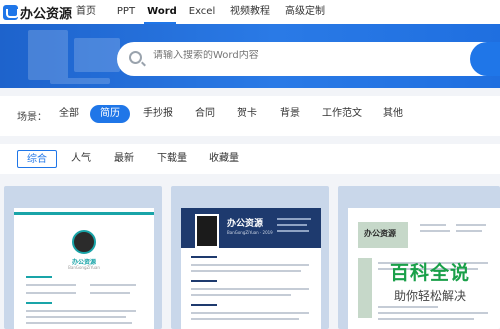  Describe the element at coordinates (250, 232) in the screenshot. I see `card-subtitle: BanGongZiYuan · 2019` at that location.